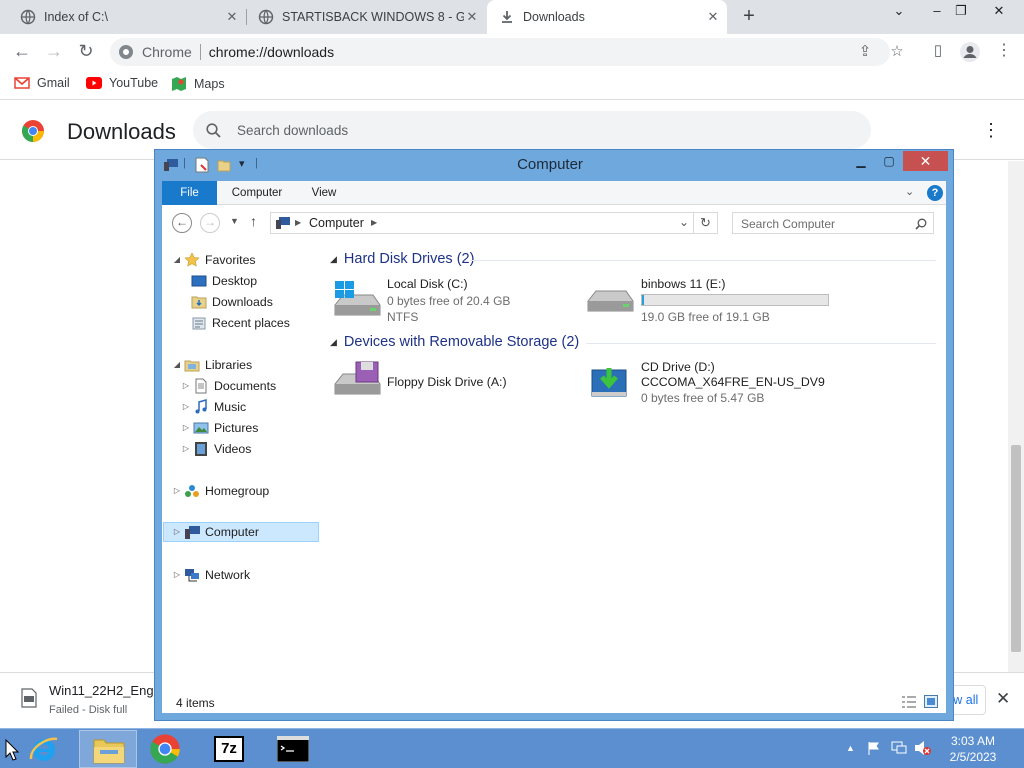  What do you see at coordinates (874, 748) in the screenshot?
I see `action-center-flag-icon` at bounding box center [874, 748].